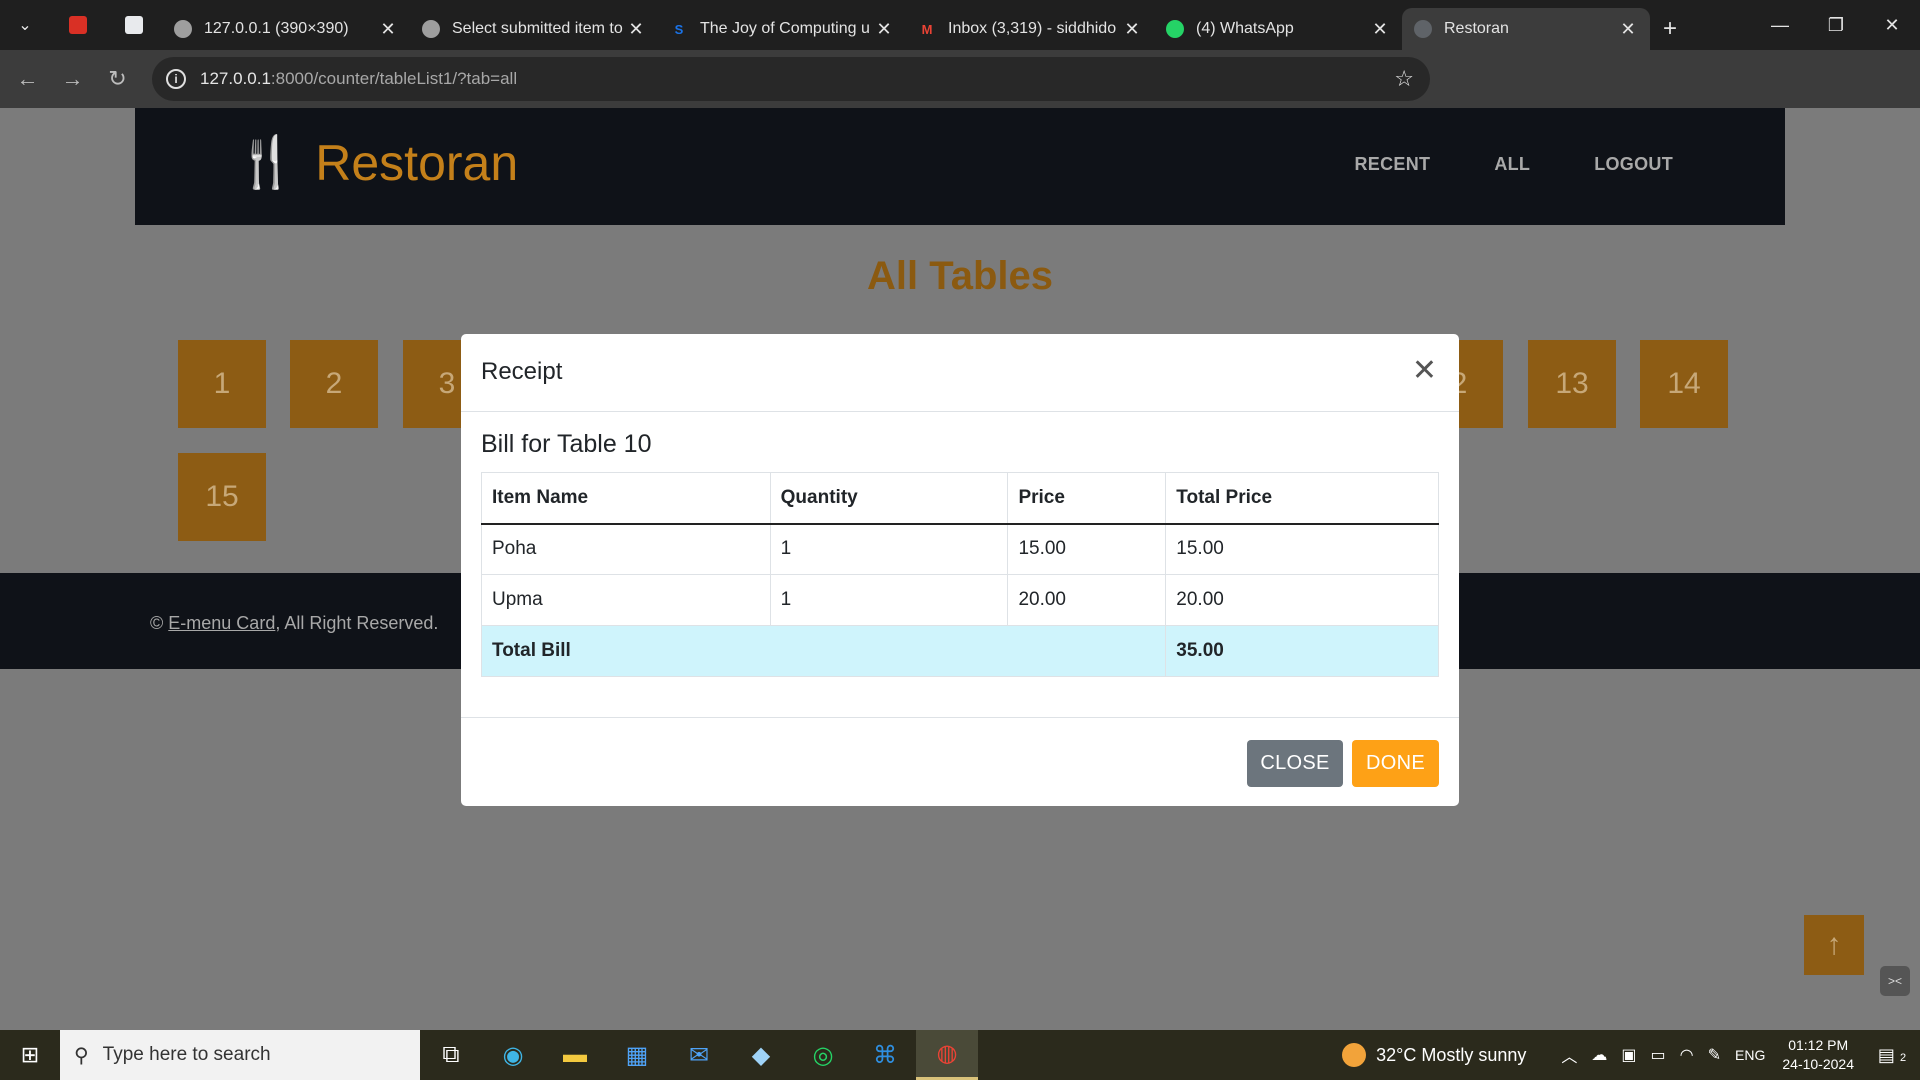  Describe the element at coordinates (1886, 1054) in the screenshot. I see `notification-icon: ▤` at that location.